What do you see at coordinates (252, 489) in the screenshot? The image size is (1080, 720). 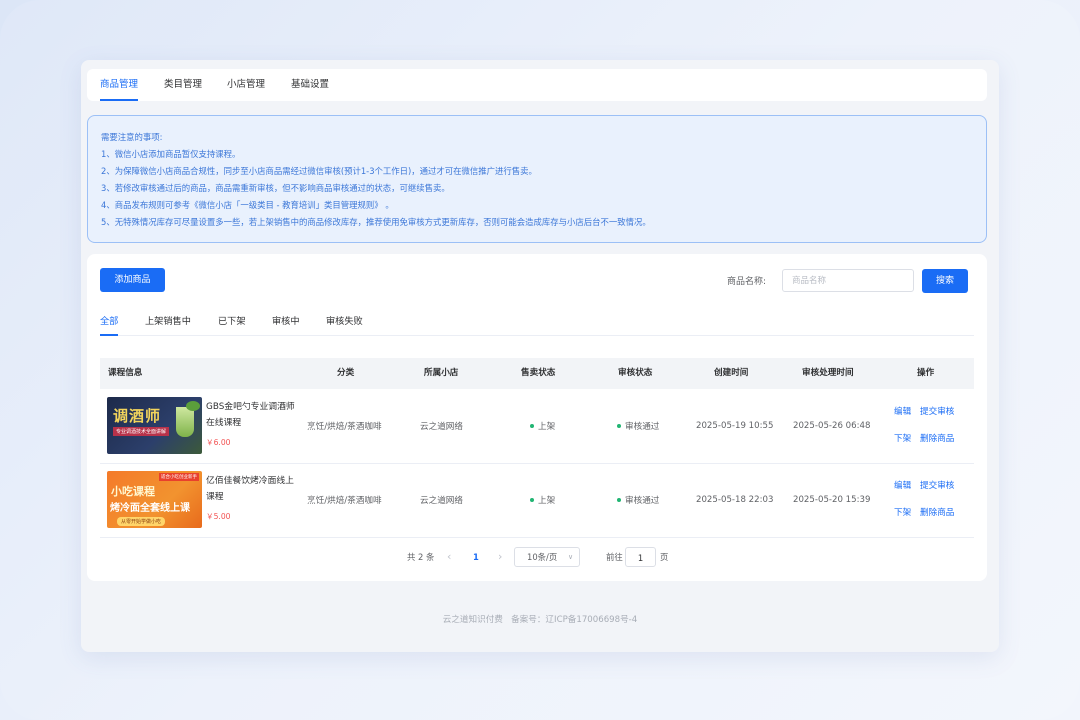 I see `course-title: 亿佰佳餐饮烤冷面线上课程` at bounding box center [252, 489].